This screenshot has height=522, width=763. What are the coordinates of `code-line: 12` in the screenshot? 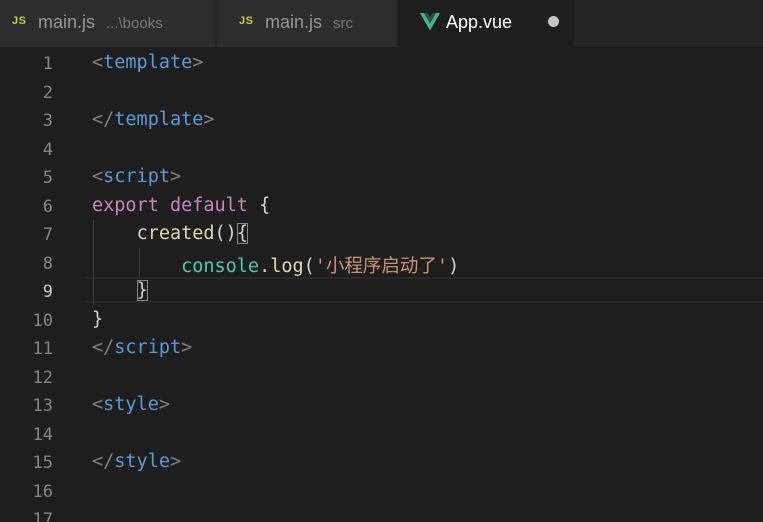 It's located at (381, 377).